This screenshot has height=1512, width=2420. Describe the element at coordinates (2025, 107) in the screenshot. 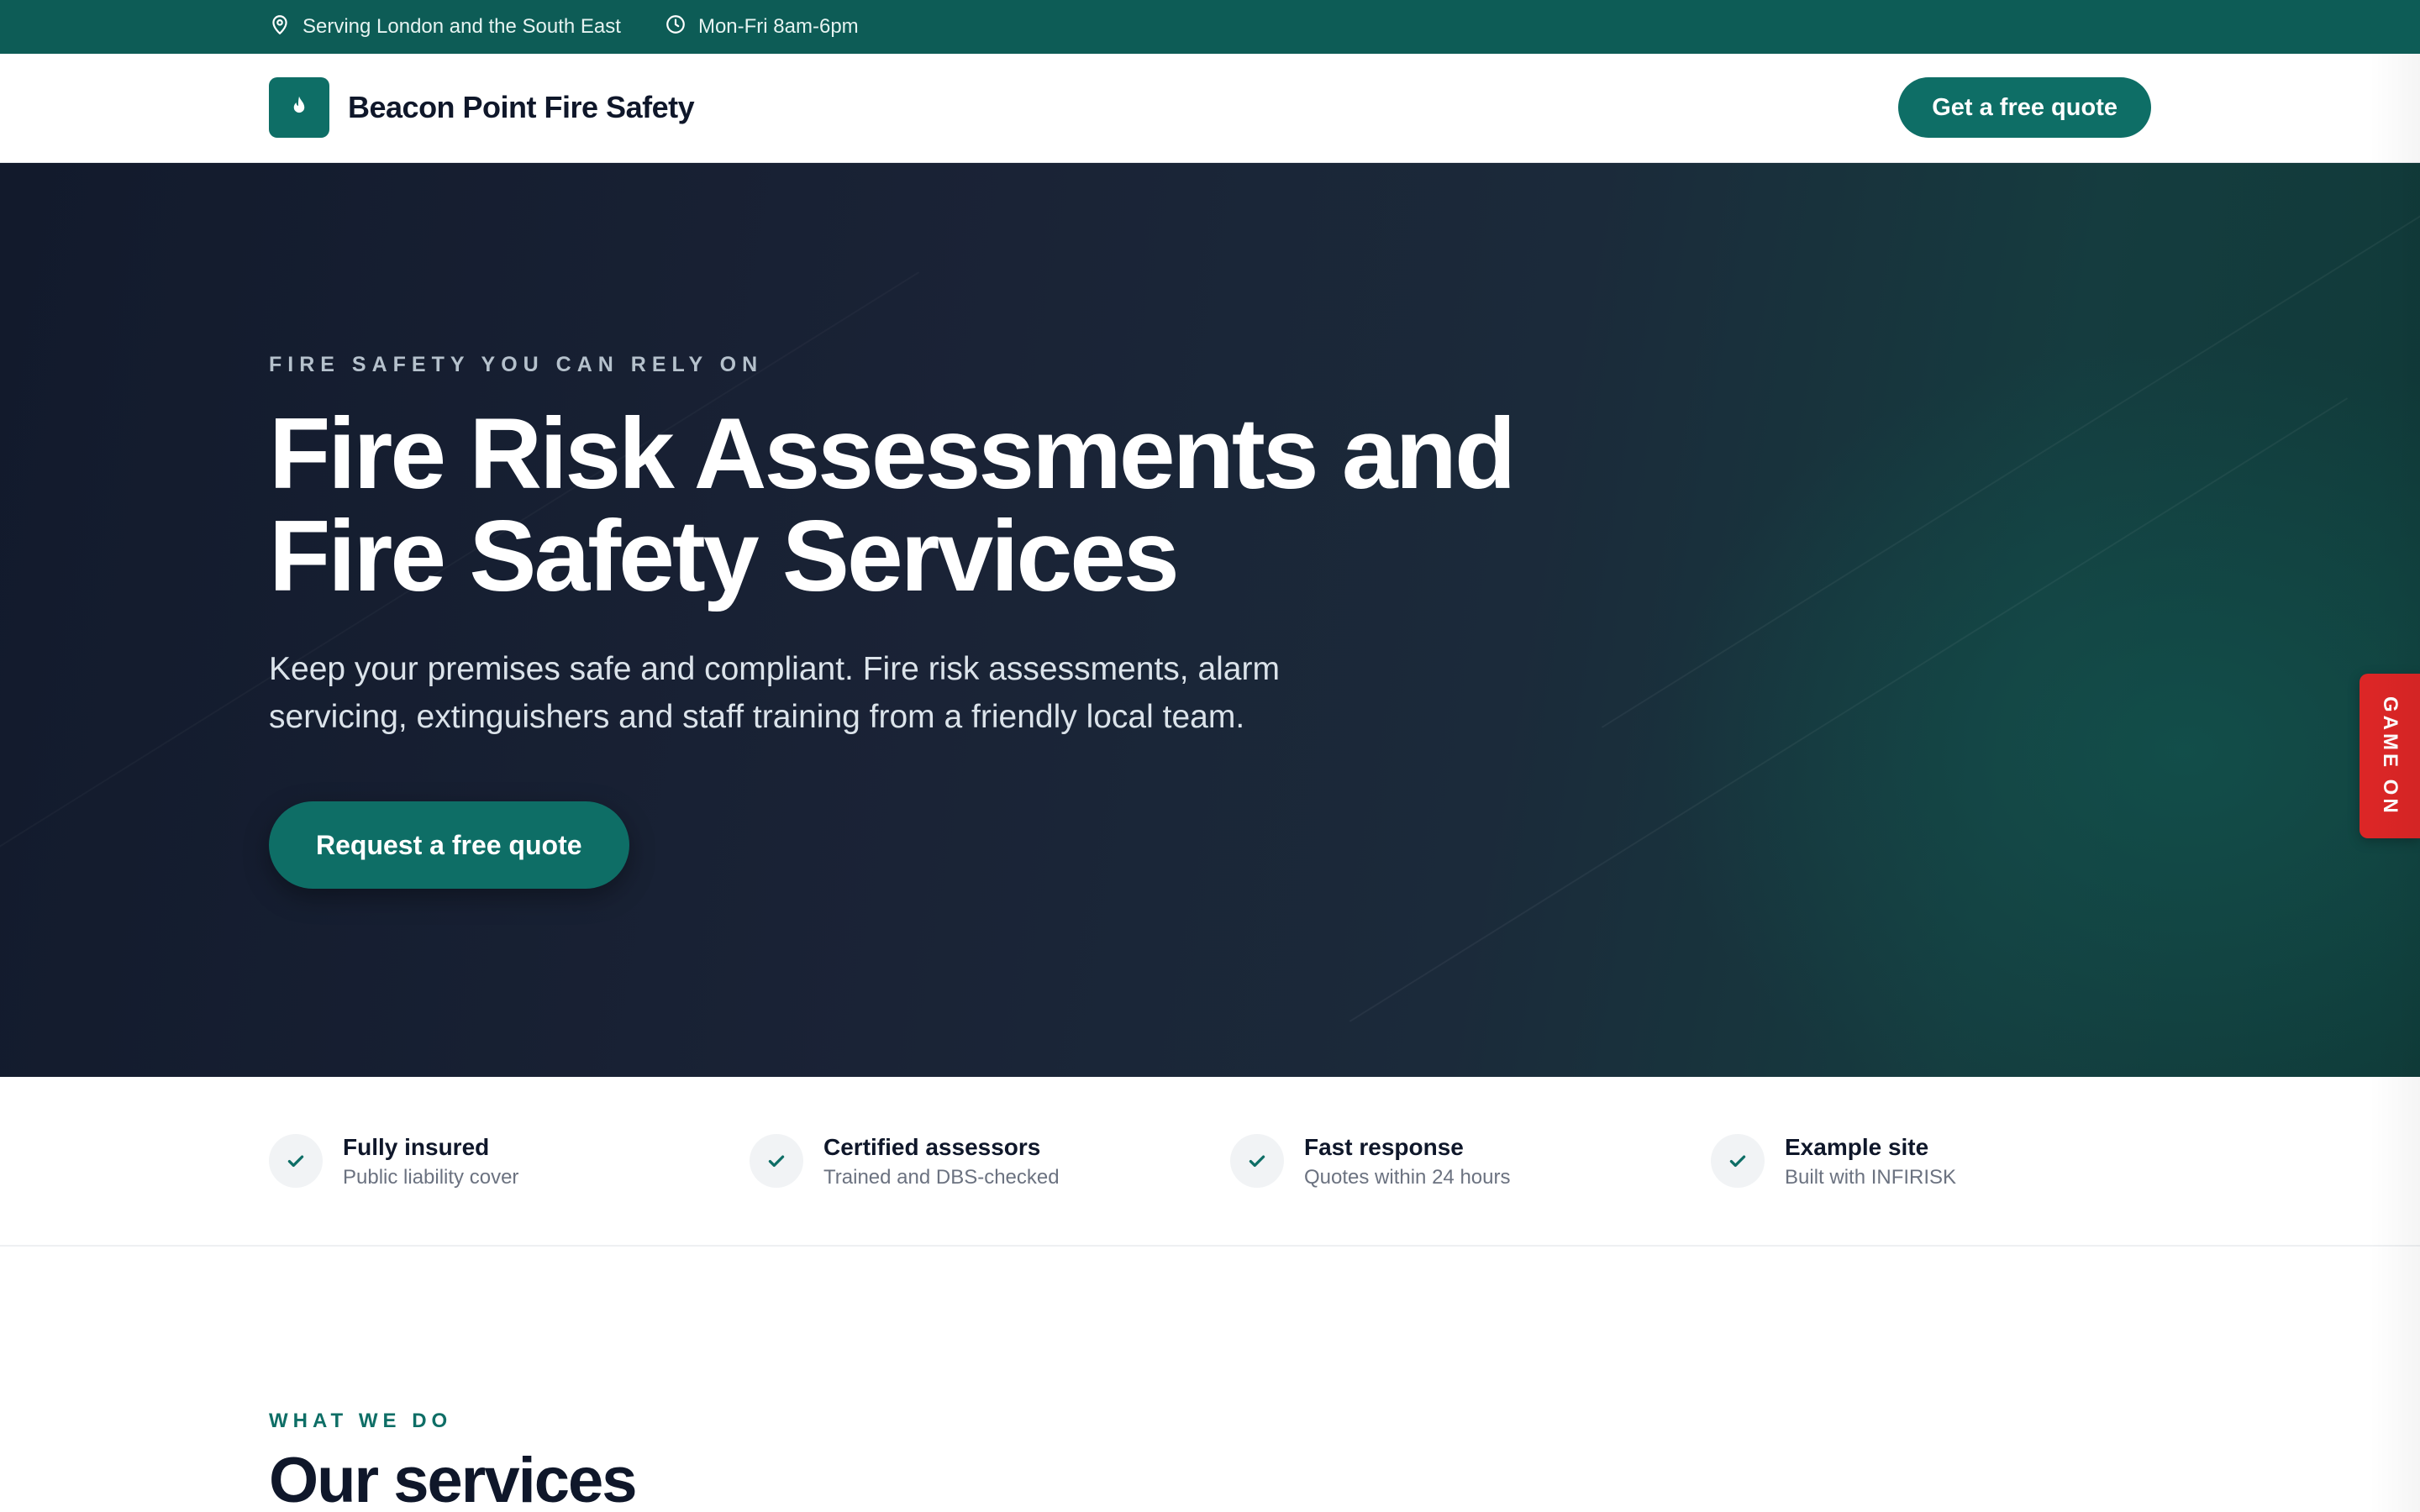

I see `get-quote-button: Get a free quote` at that location.